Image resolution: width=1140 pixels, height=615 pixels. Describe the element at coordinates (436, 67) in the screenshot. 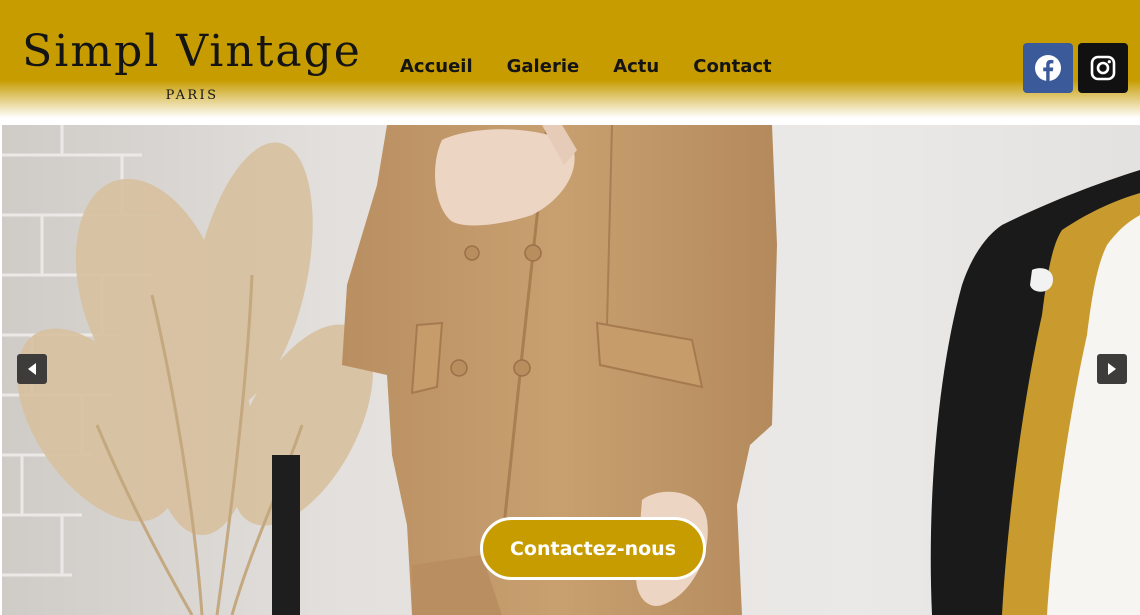

I see `nav-item-accueil: Accueil` at that location.